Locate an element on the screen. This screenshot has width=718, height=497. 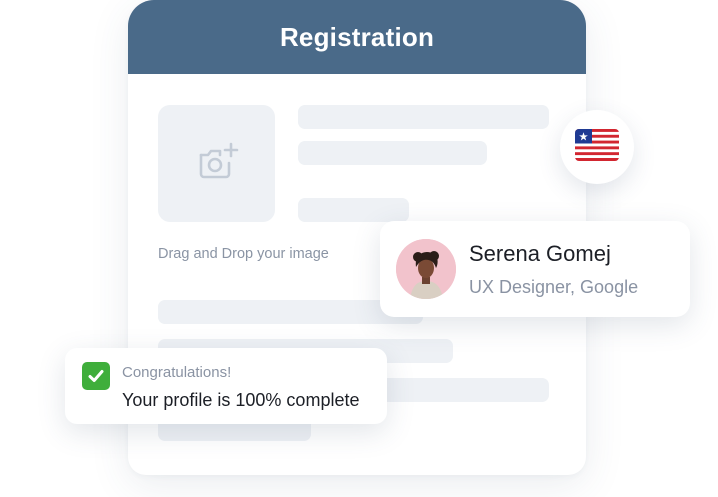
avatar is located at coordinates (426, 269).